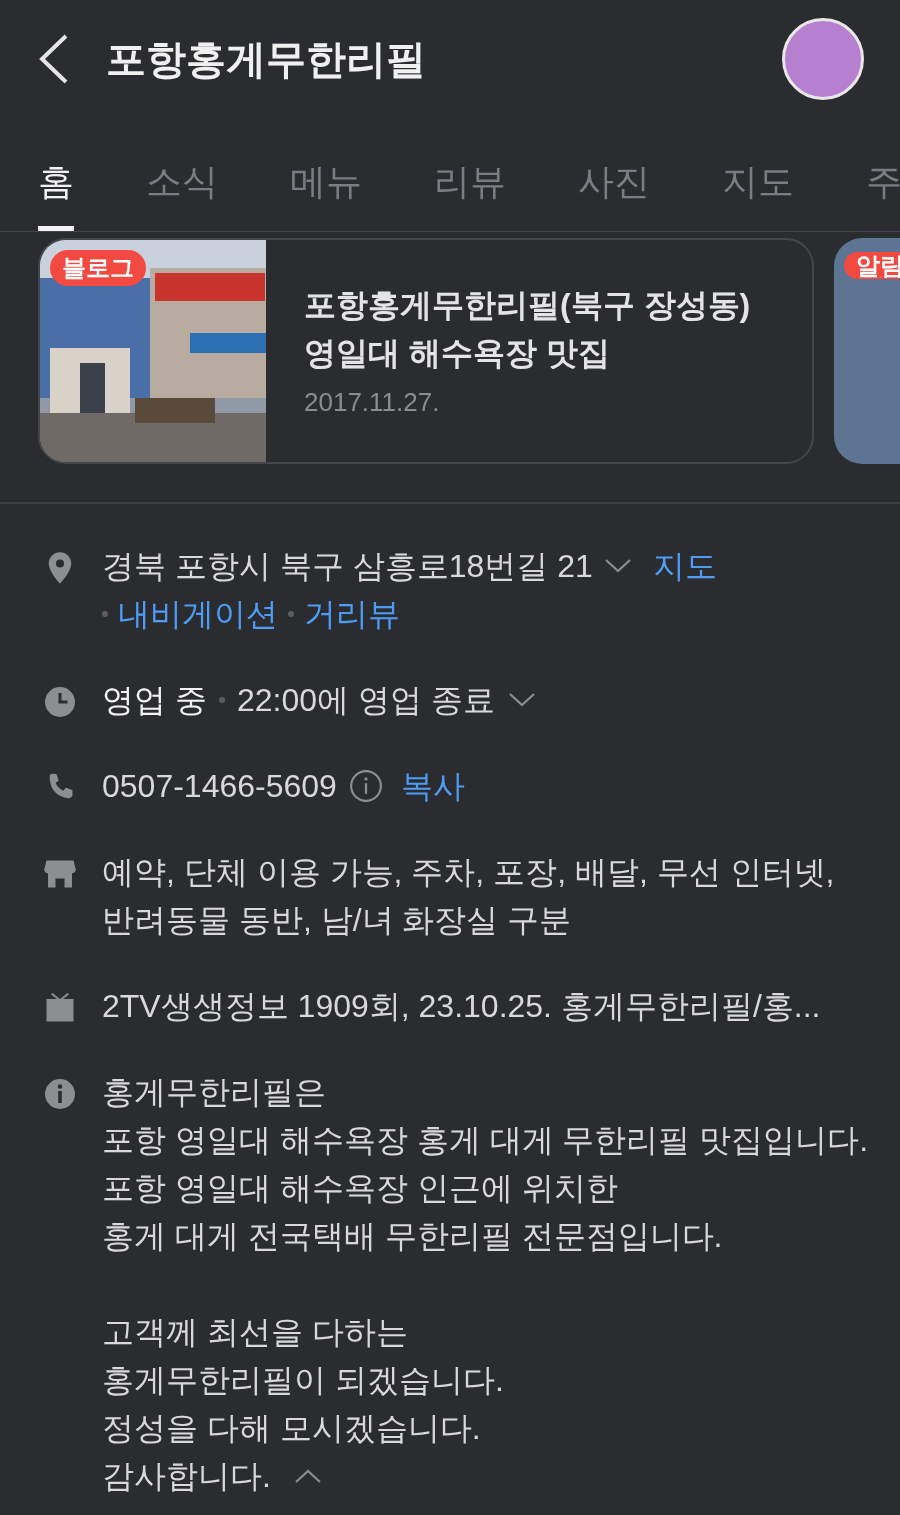  Describe the element at coordinates (347, 566) in the screenshot. I see `address-text: 경북 포항시 북구 삼흥로18번길 21` at that location.